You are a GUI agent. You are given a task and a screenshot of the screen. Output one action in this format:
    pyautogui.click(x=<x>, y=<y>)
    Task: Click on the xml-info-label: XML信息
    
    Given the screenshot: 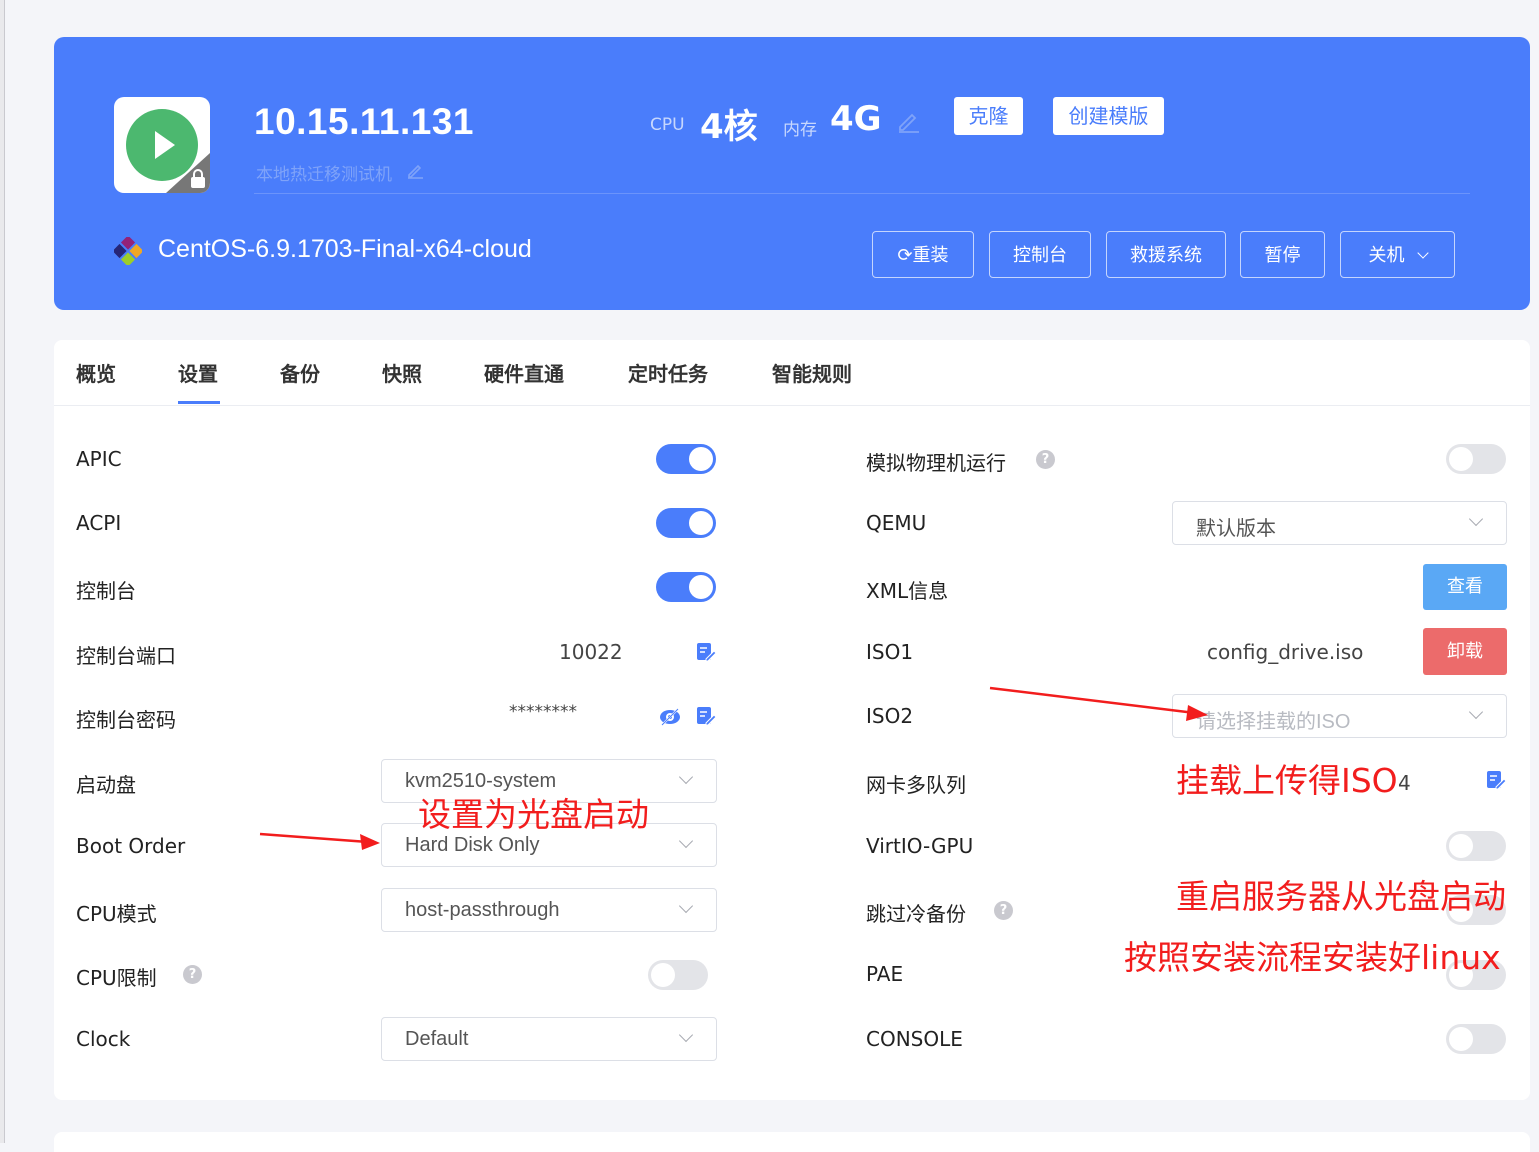 What is the action you would take?
    pyautogui.click(x=907, y=591)
    